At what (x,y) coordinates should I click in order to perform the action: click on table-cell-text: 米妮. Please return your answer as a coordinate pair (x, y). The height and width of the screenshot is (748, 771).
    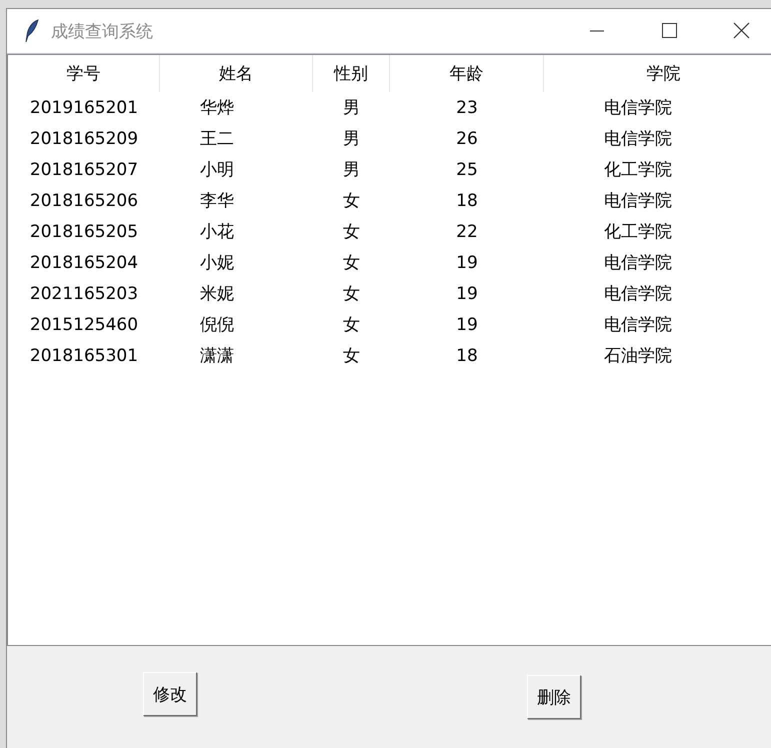
    Looking at the image, I should click on (217, 294).